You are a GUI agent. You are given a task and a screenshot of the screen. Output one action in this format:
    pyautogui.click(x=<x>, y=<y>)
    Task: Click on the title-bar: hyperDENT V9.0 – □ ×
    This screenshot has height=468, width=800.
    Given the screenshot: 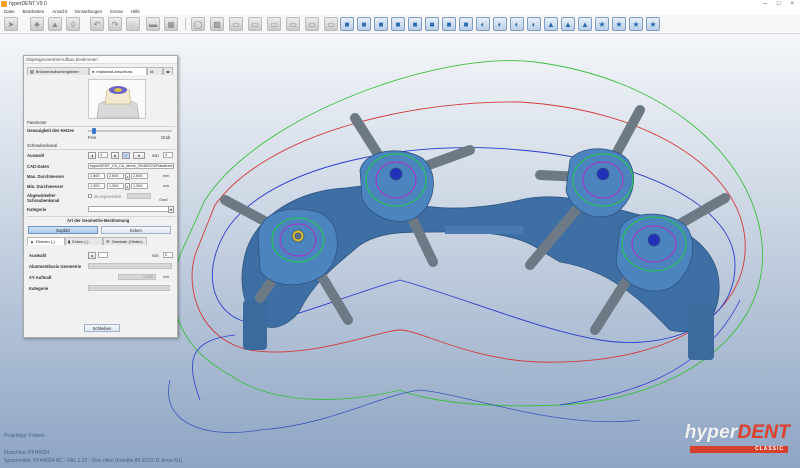 What is the action you would take?
    pyautogui.click(x=400, y=4)
    